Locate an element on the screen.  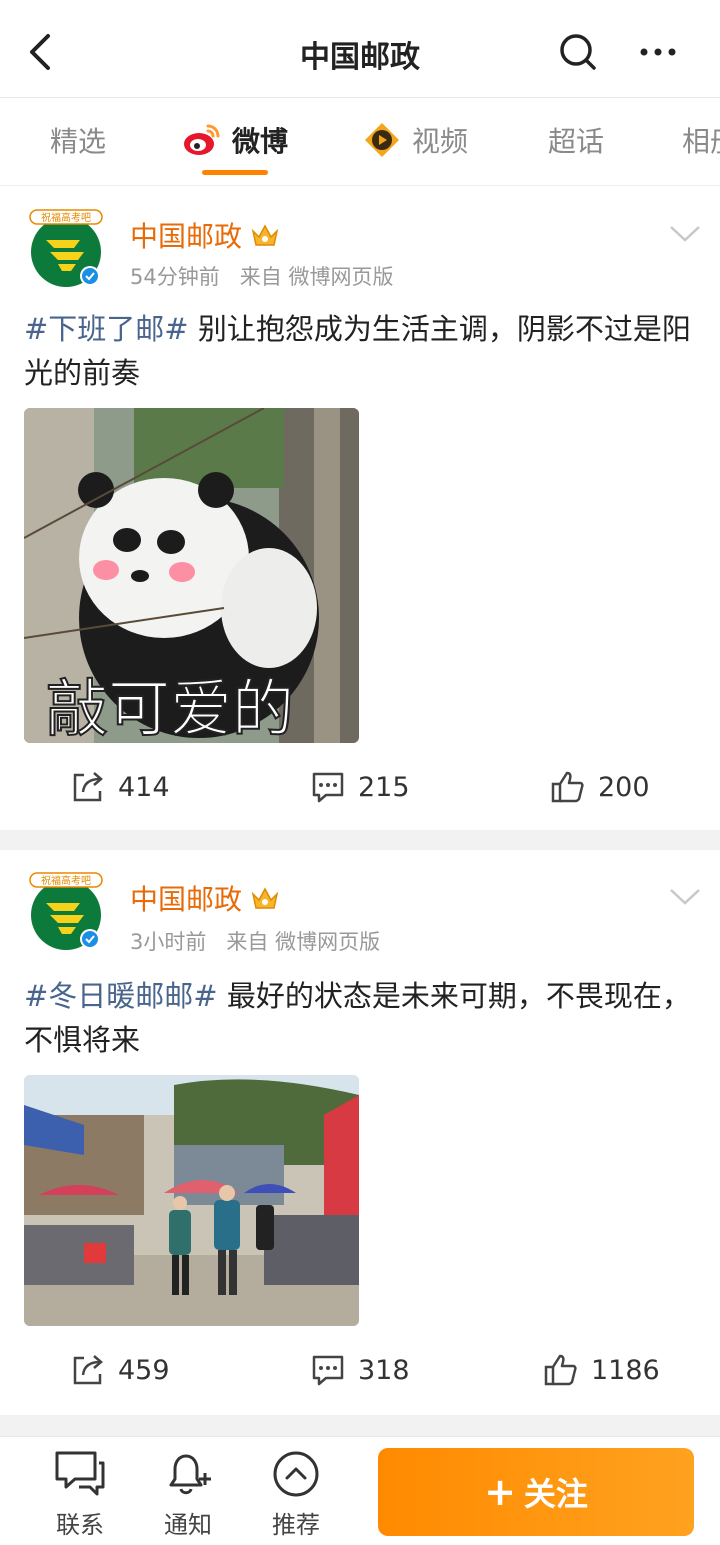
tab-featured: 精选 is located at coordinates (78, 140).